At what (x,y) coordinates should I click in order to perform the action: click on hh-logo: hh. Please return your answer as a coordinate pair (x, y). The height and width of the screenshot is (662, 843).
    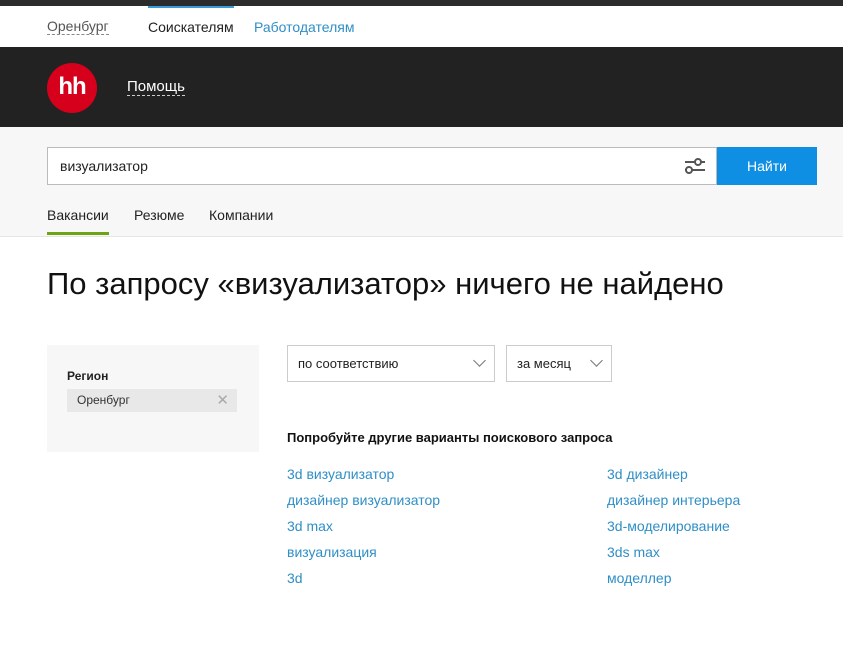
    Looking at the image, I should click on (72, 88).